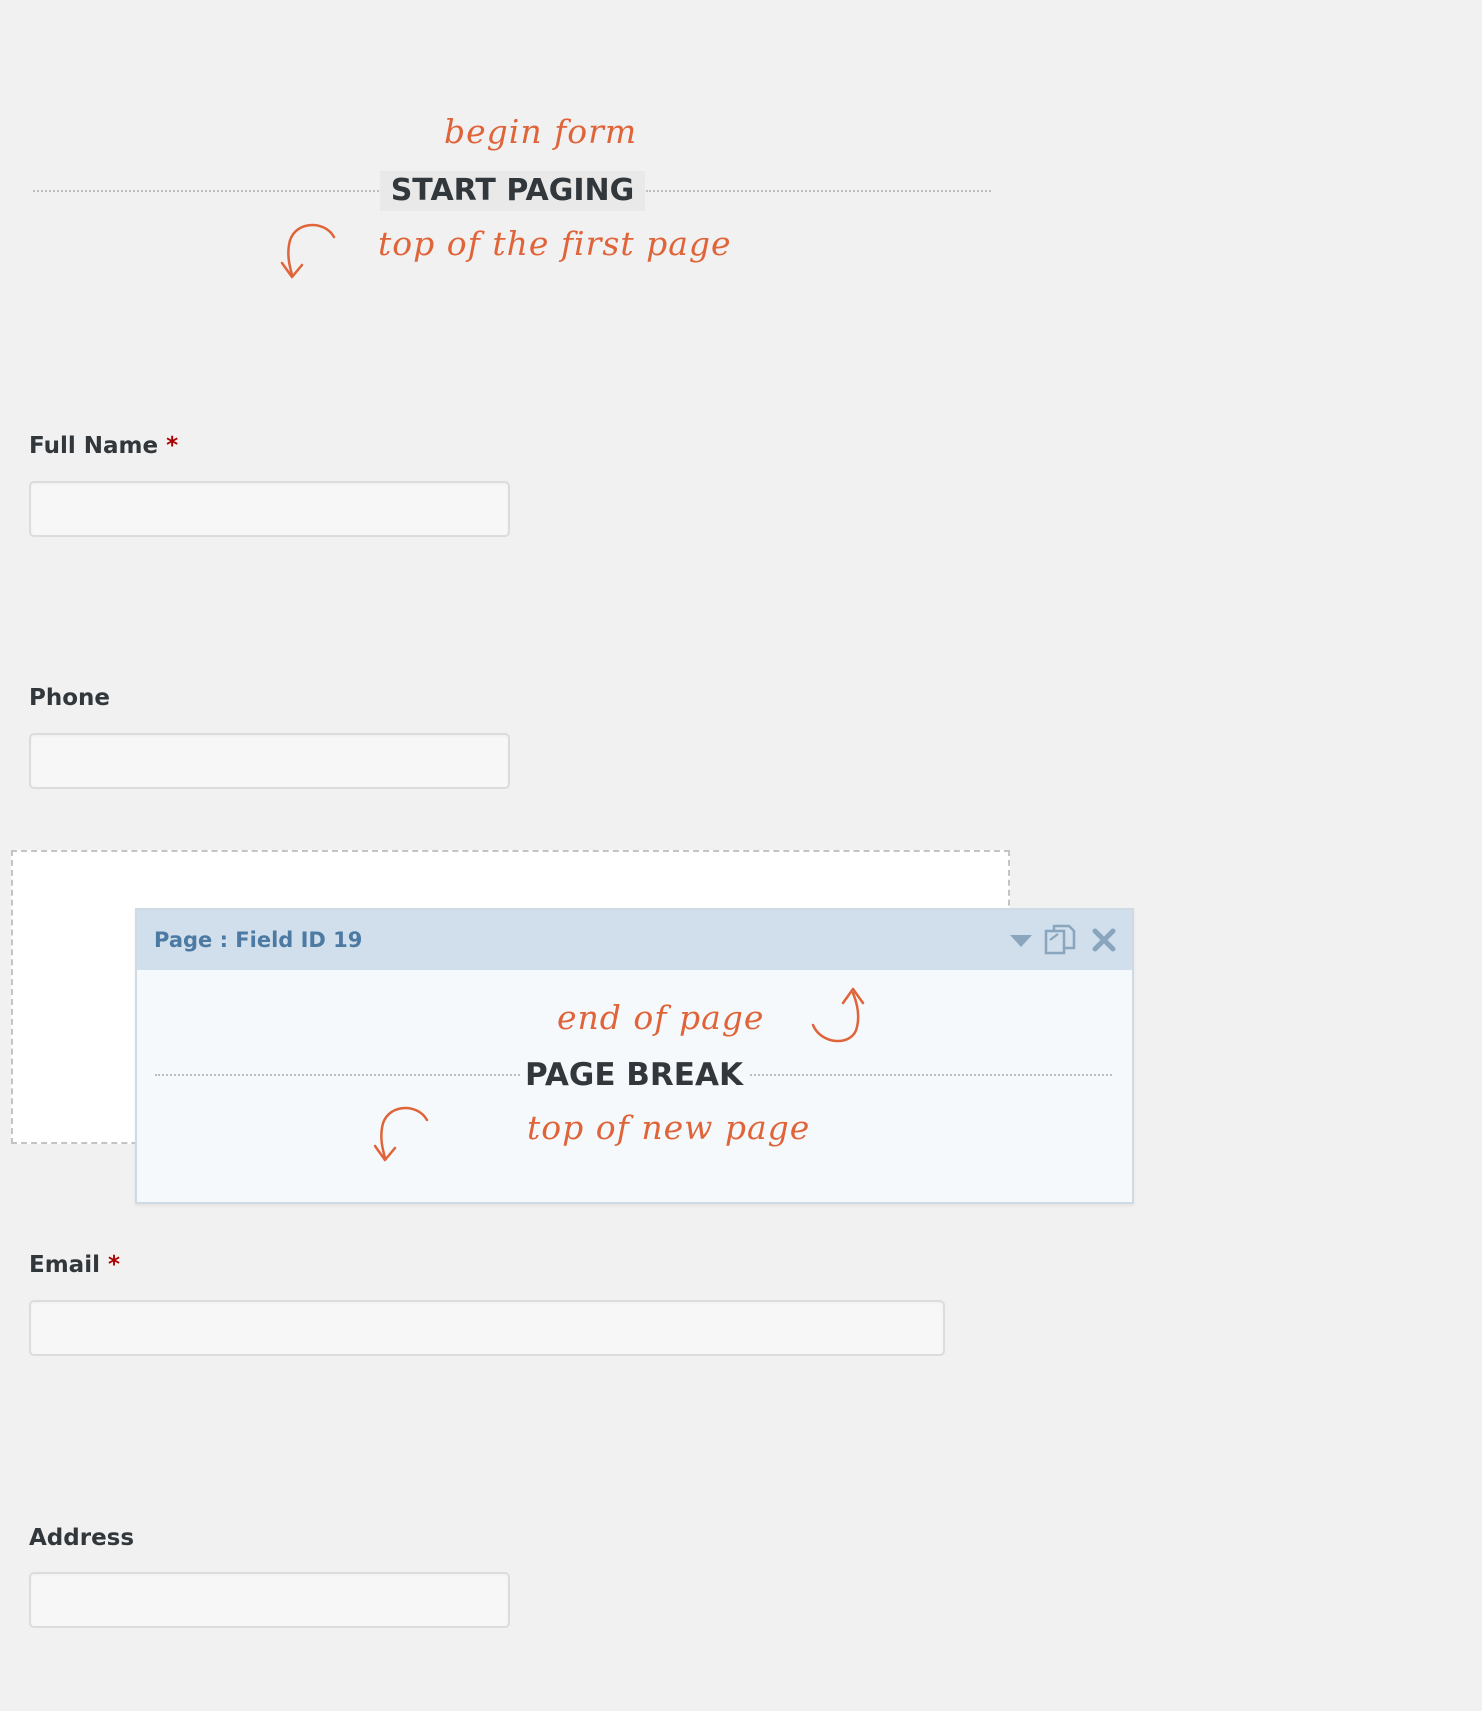 Image resolution: width=1482 pixels, height=1711 pixels. Describe the element at coordinates (269, 509) in the screenshot. I see `full-name-input` at that location.